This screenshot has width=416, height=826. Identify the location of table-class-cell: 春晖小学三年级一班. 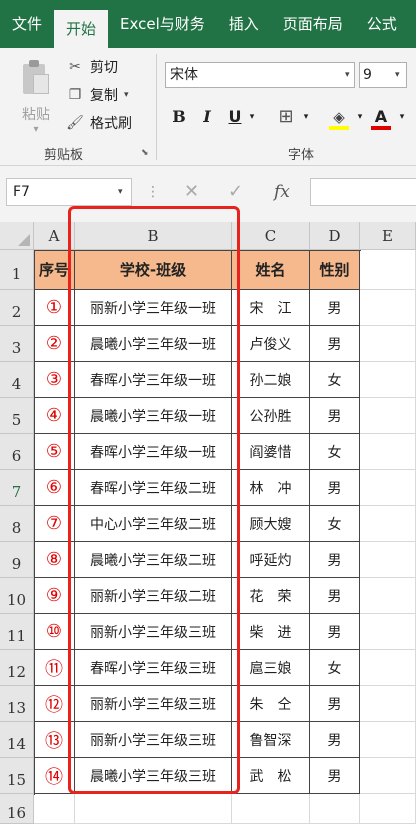
(153, 452).